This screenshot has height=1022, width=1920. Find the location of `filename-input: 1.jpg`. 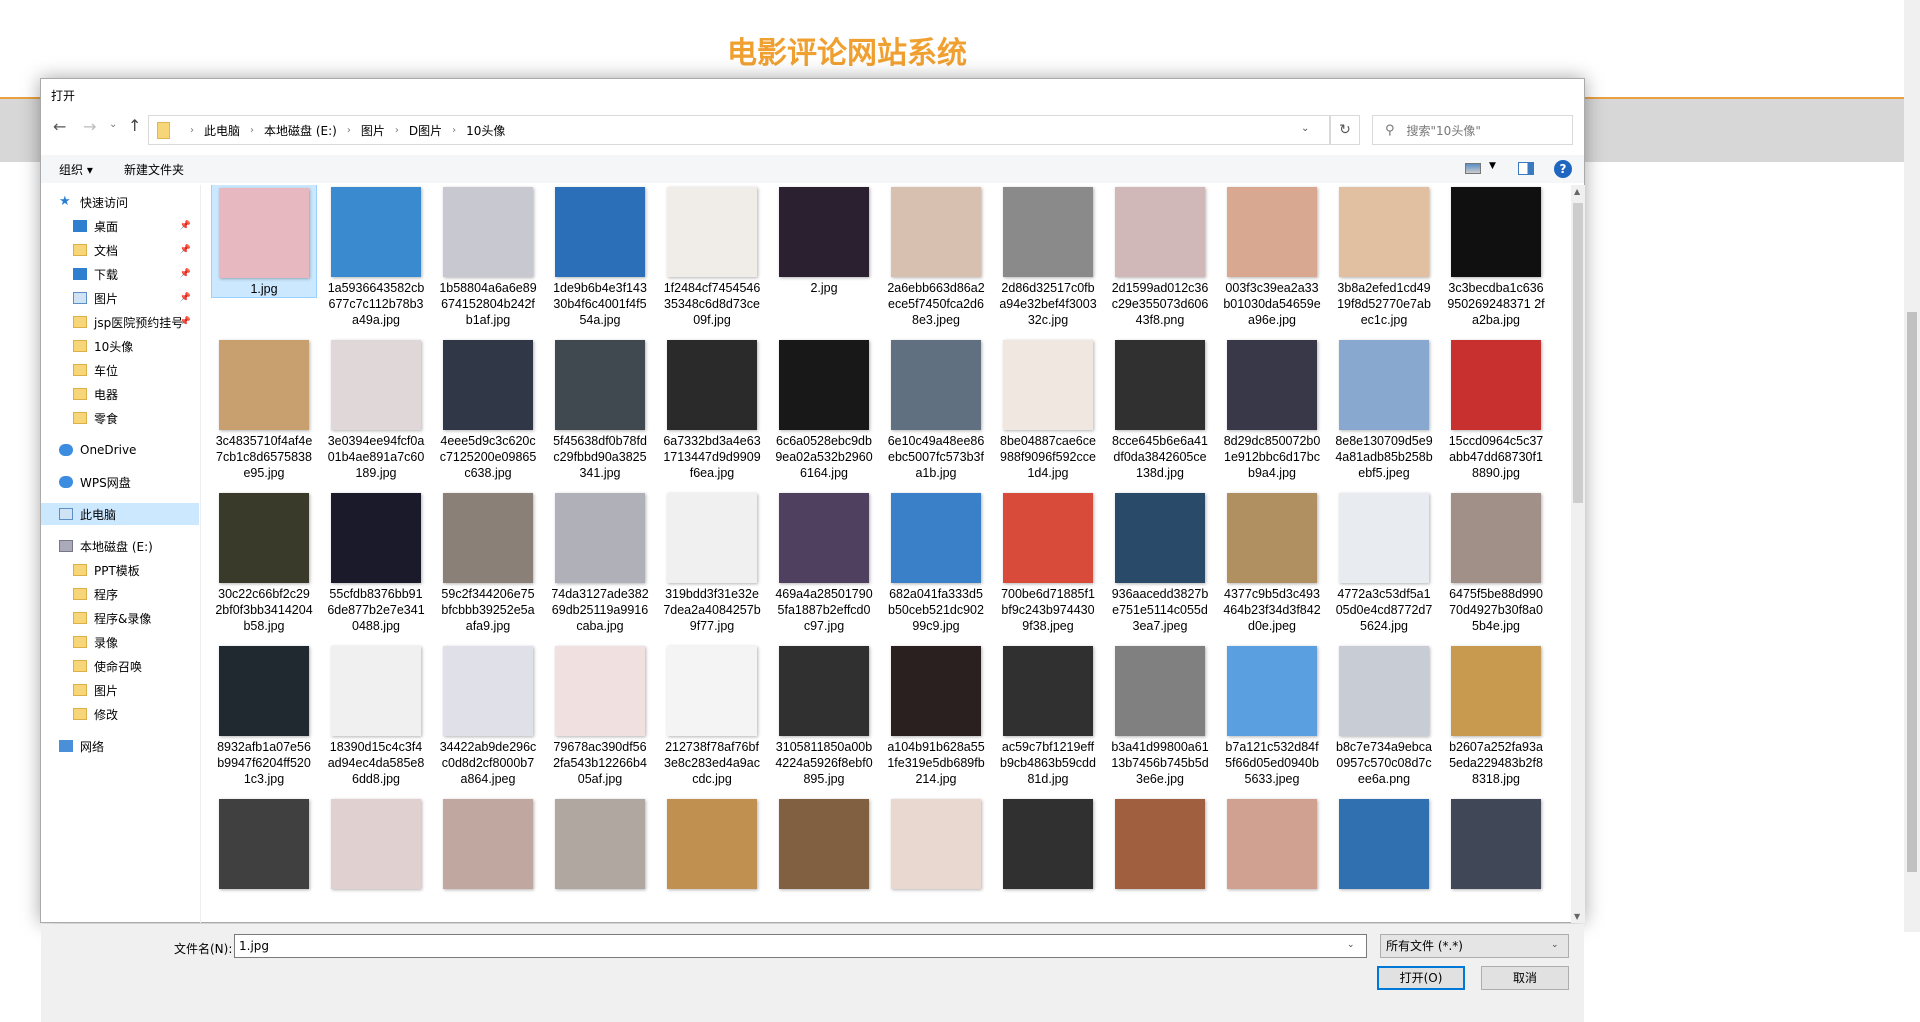

filename-input: 1.jpg is located at coordinates (800, 946).